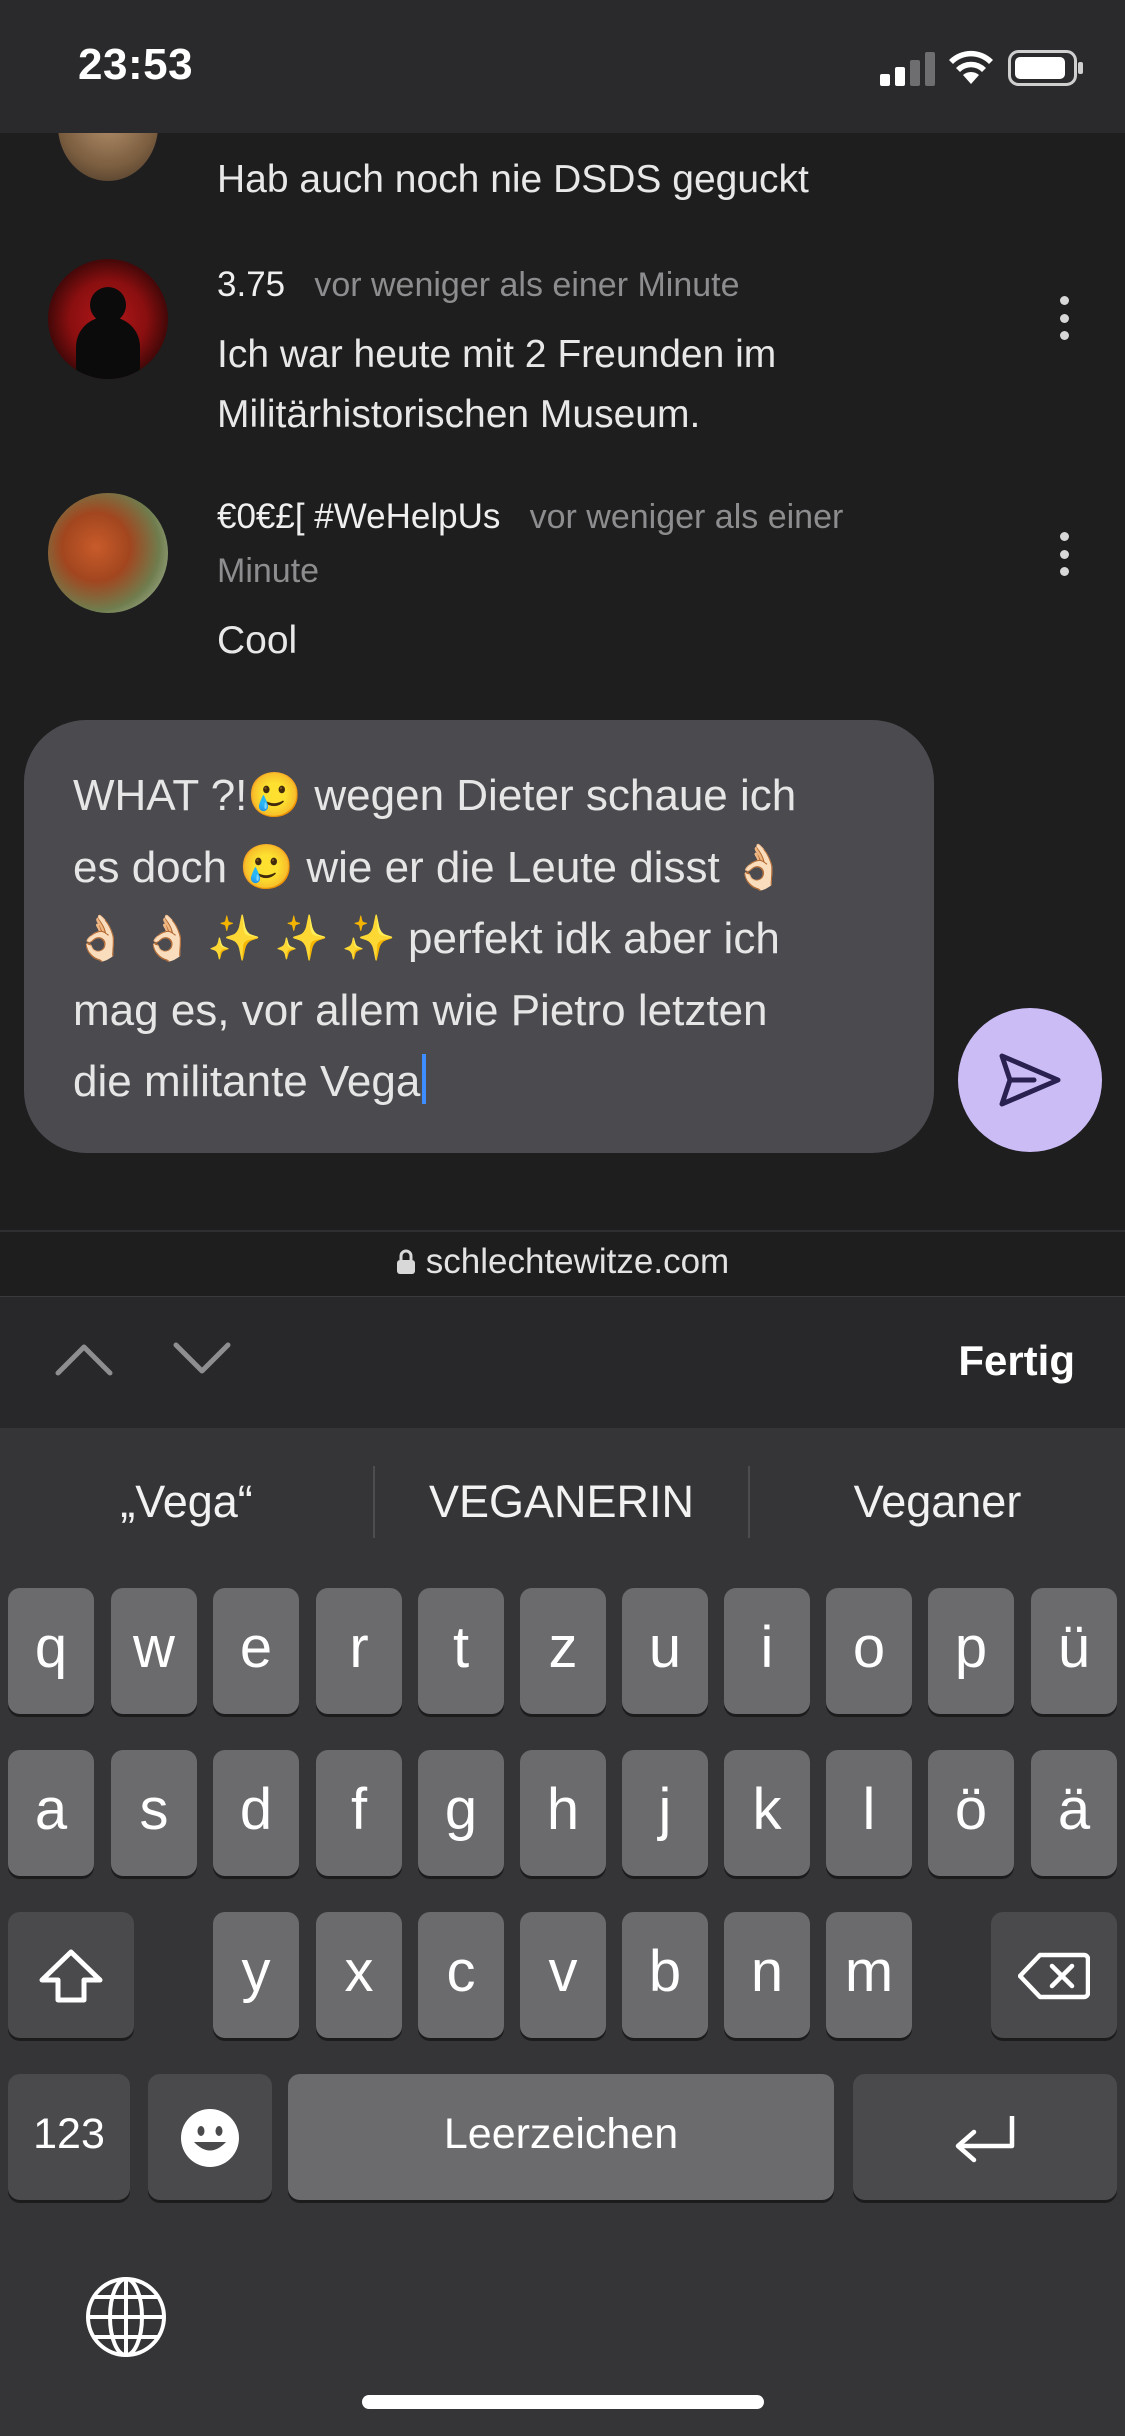 The image size is (1125, 2436). Describe the element at coordinates (424, 1079) in the screenshot. I see `text-caret` at that location.